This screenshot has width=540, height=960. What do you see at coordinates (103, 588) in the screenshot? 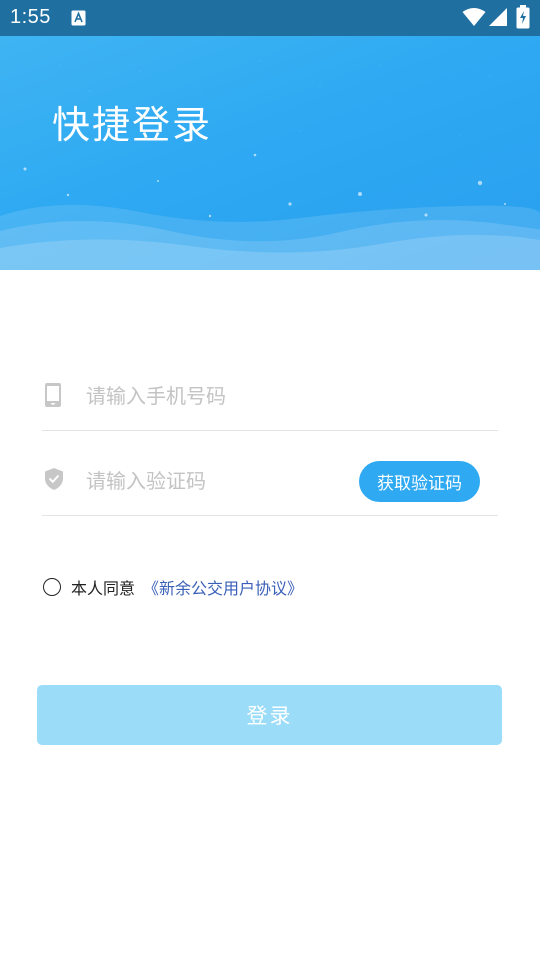
I see `agreement-text: 本人同意` at bounding box center [103, 588].